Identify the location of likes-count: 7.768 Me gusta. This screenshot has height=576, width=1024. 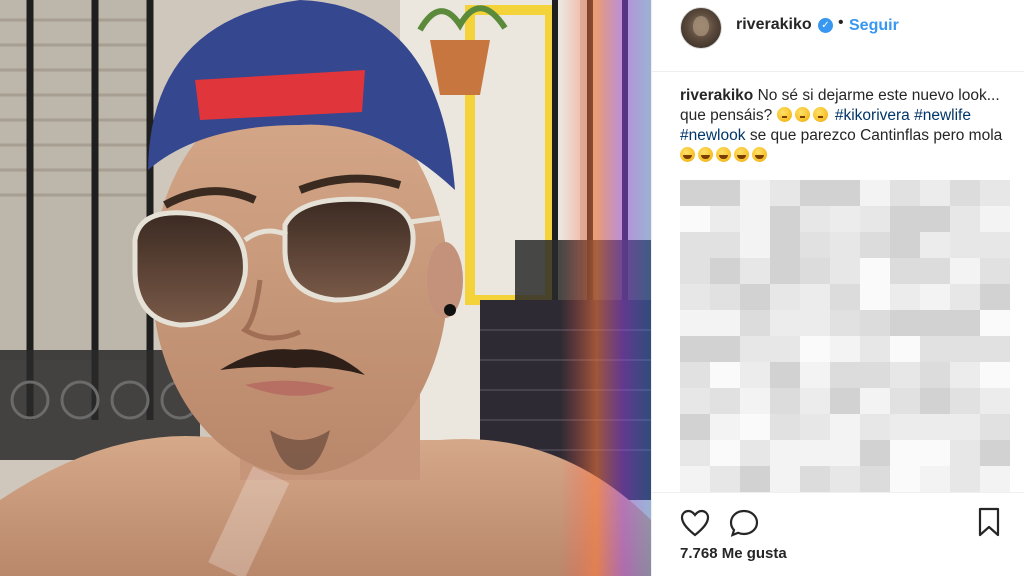
(733, 553).